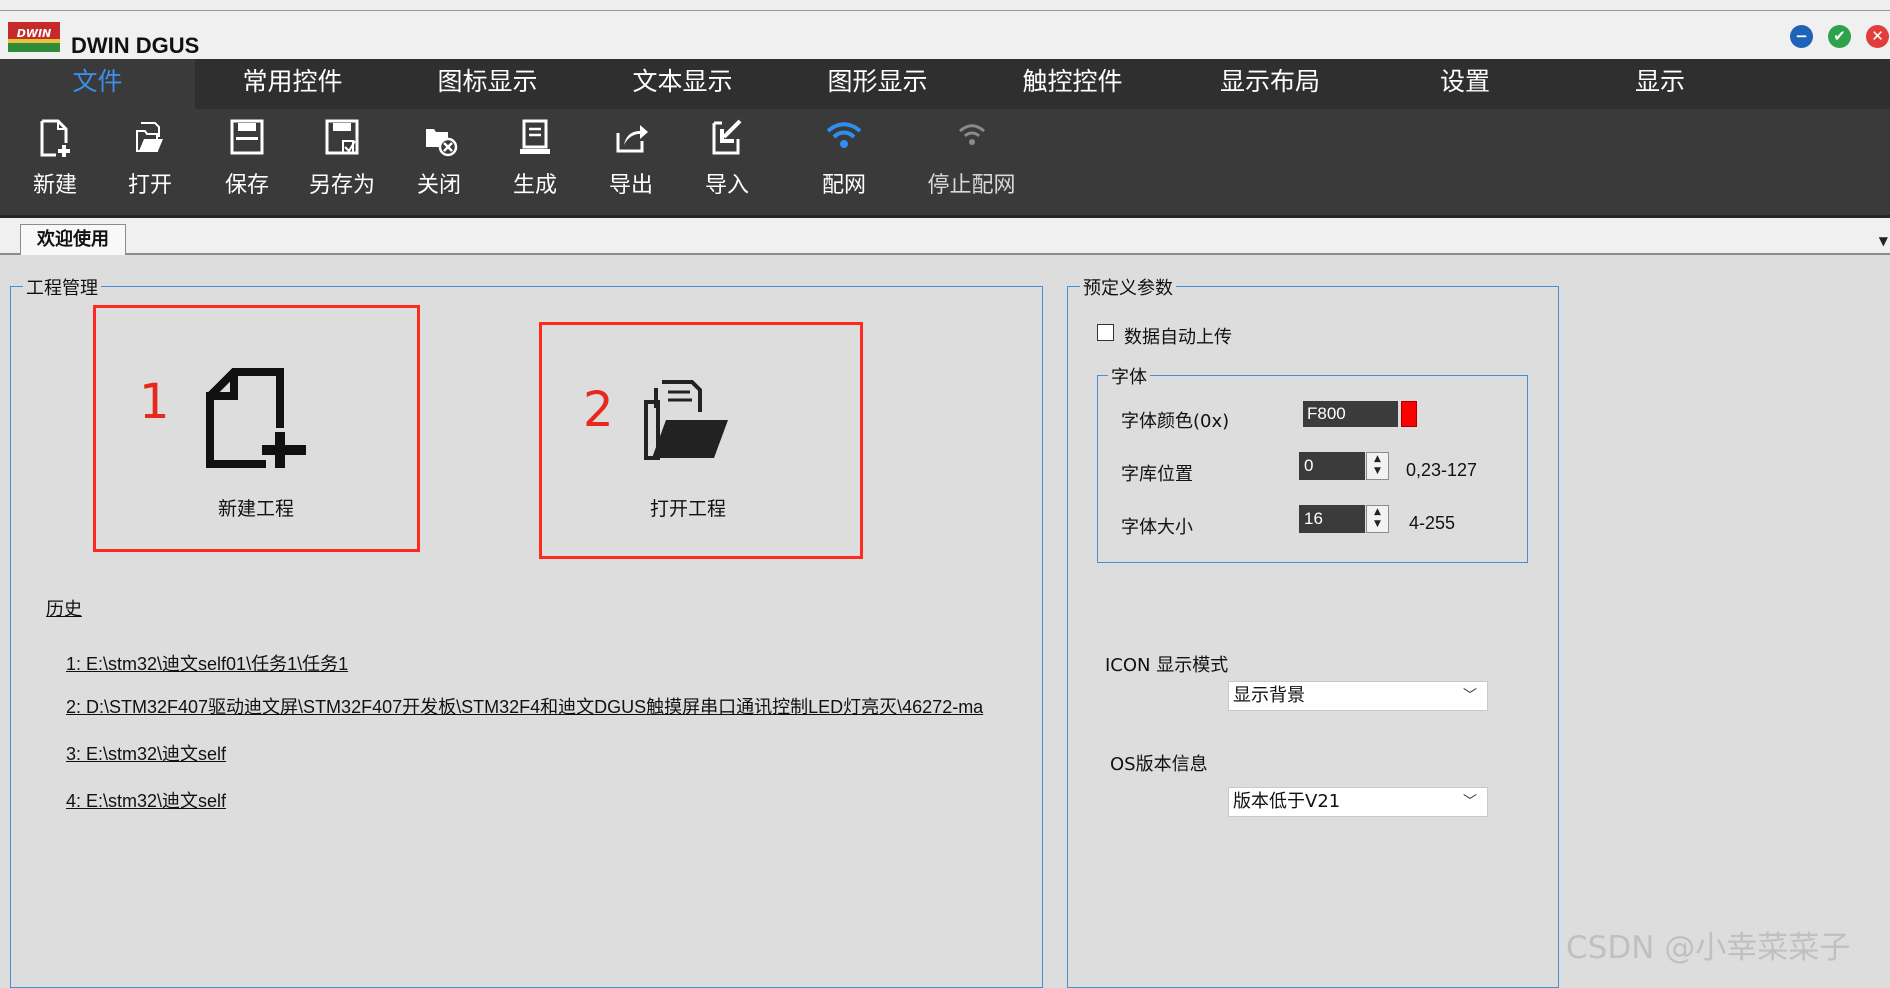  What do you see at coordinates (255, 509) in the screenshot?
I see `new-project-label: 新建工程` at bounding box center [255, 509].